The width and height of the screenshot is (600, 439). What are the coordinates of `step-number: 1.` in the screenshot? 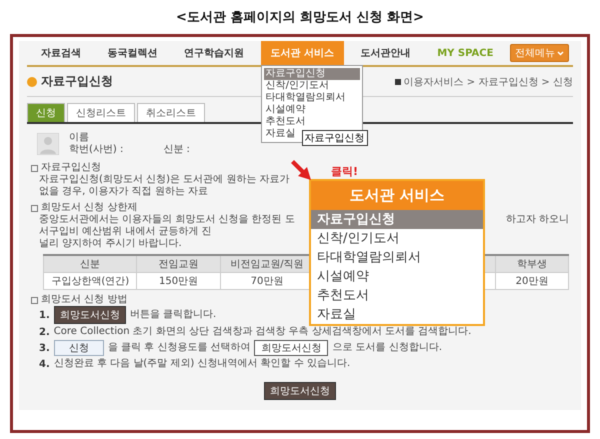 It's located at (44, 315).